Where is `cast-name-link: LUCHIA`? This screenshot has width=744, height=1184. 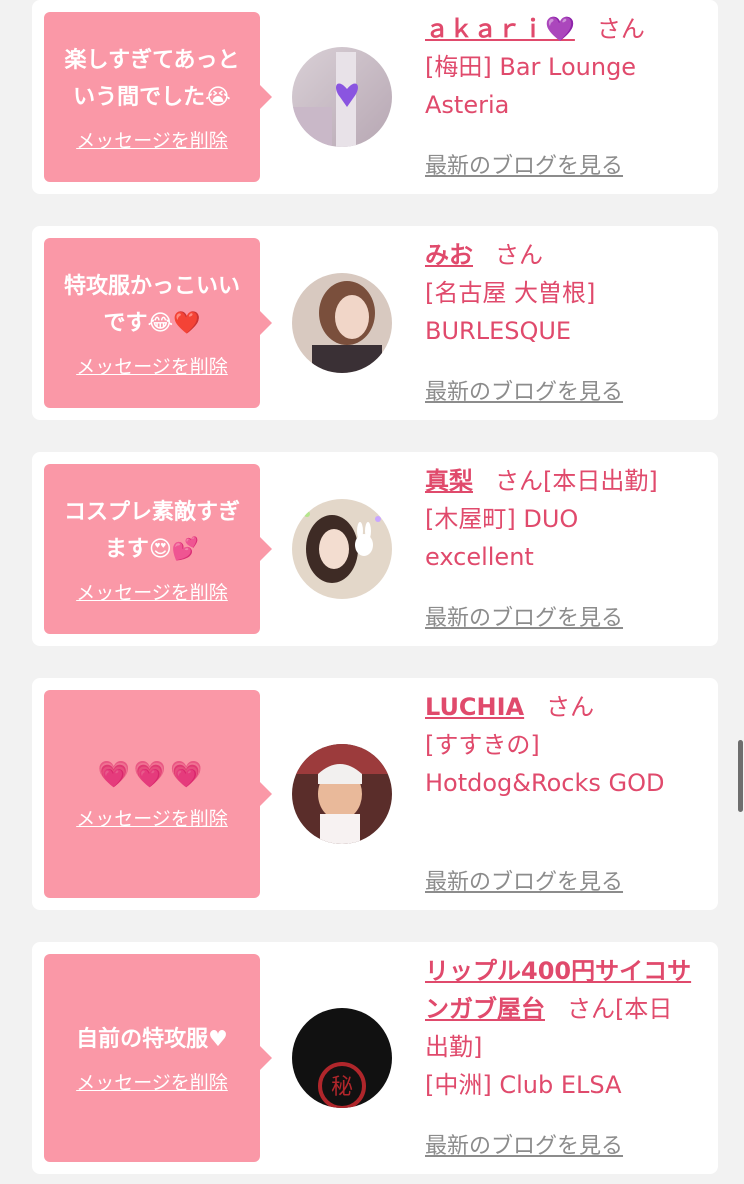
cast-name-link: LUCHIA is located at coordinates (474, 707).